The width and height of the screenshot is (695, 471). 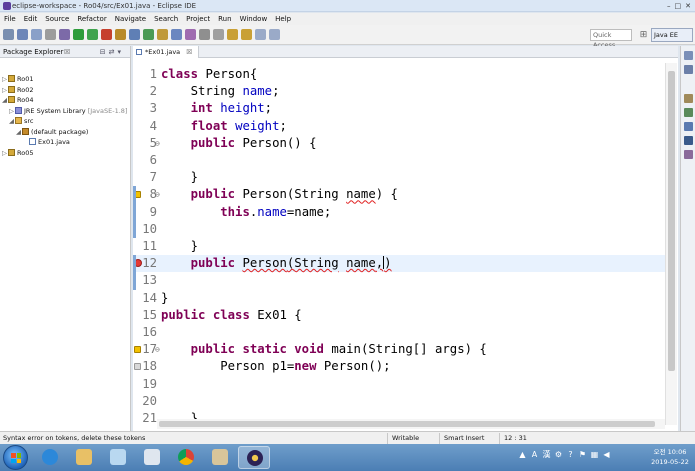 What do you see at coordinates (67, 52) in the screenshot?
I see `close-view-icon: ☒` at bounding box center [67, 52].